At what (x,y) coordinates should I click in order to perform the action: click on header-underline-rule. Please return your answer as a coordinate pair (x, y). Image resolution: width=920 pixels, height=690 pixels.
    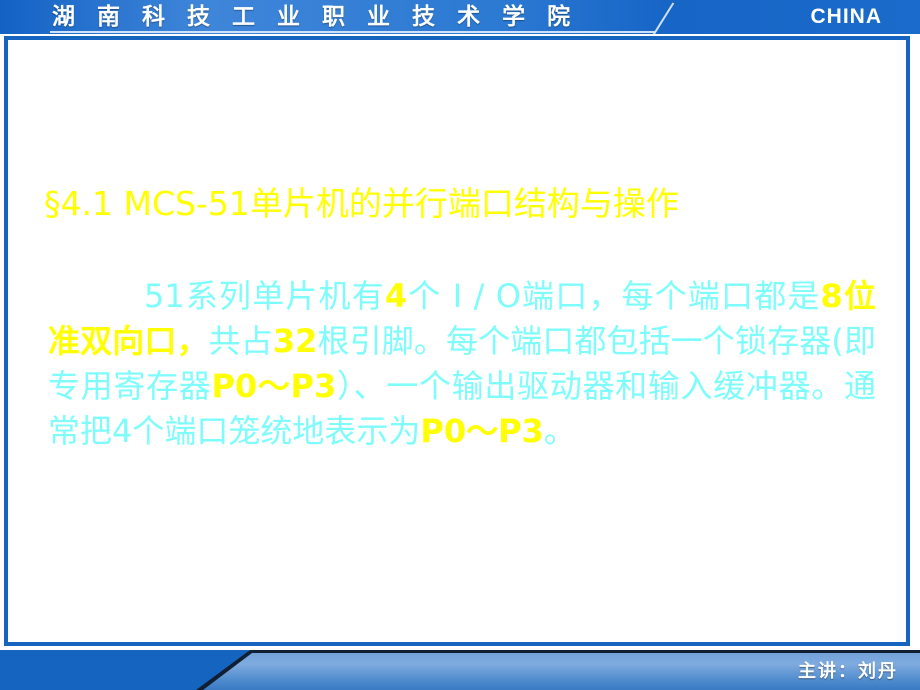
    Looking at the image, I should click on (352, 32).